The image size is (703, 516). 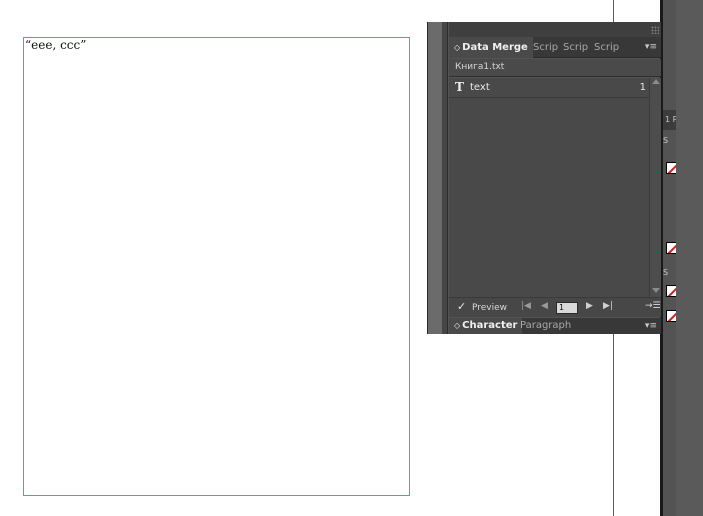 What do you see at coordinates (651, 47) in the screenshot?
I see `panel-menu-icon: ▾≡` at bounding box center [651, 47].